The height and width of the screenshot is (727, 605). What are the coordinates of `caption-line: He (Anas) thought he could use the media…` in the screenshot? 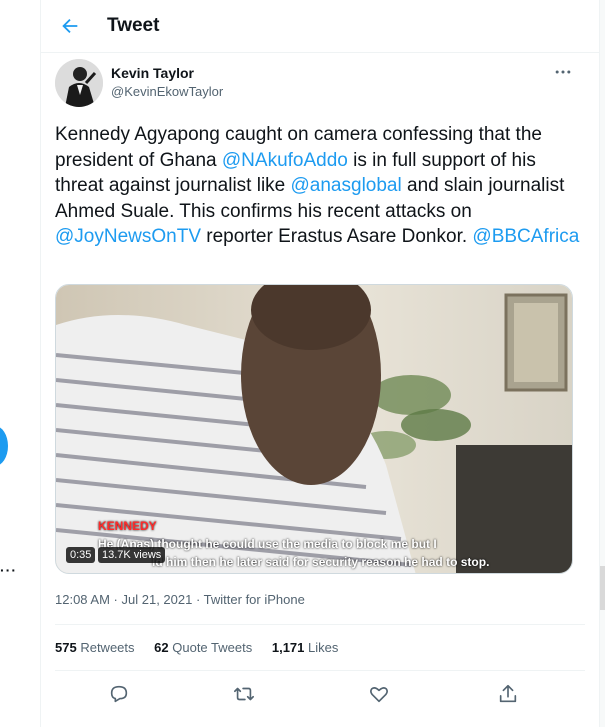 It's located at (267, 544).